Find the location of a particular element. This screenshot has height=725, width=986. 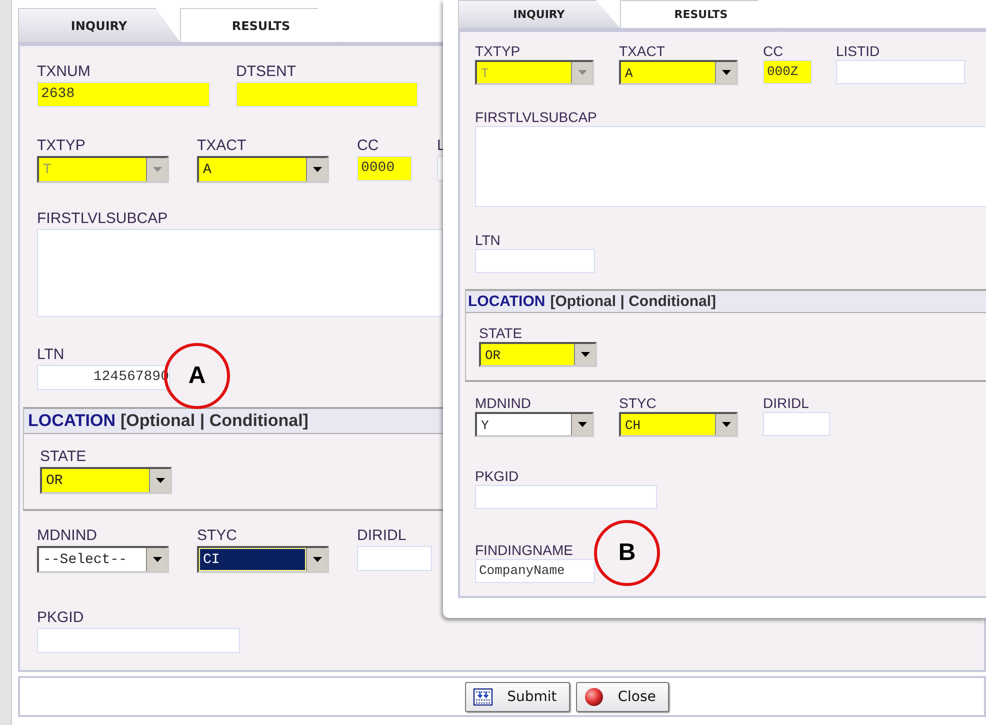

callout-marker: B is located at coordinates (627, 553).